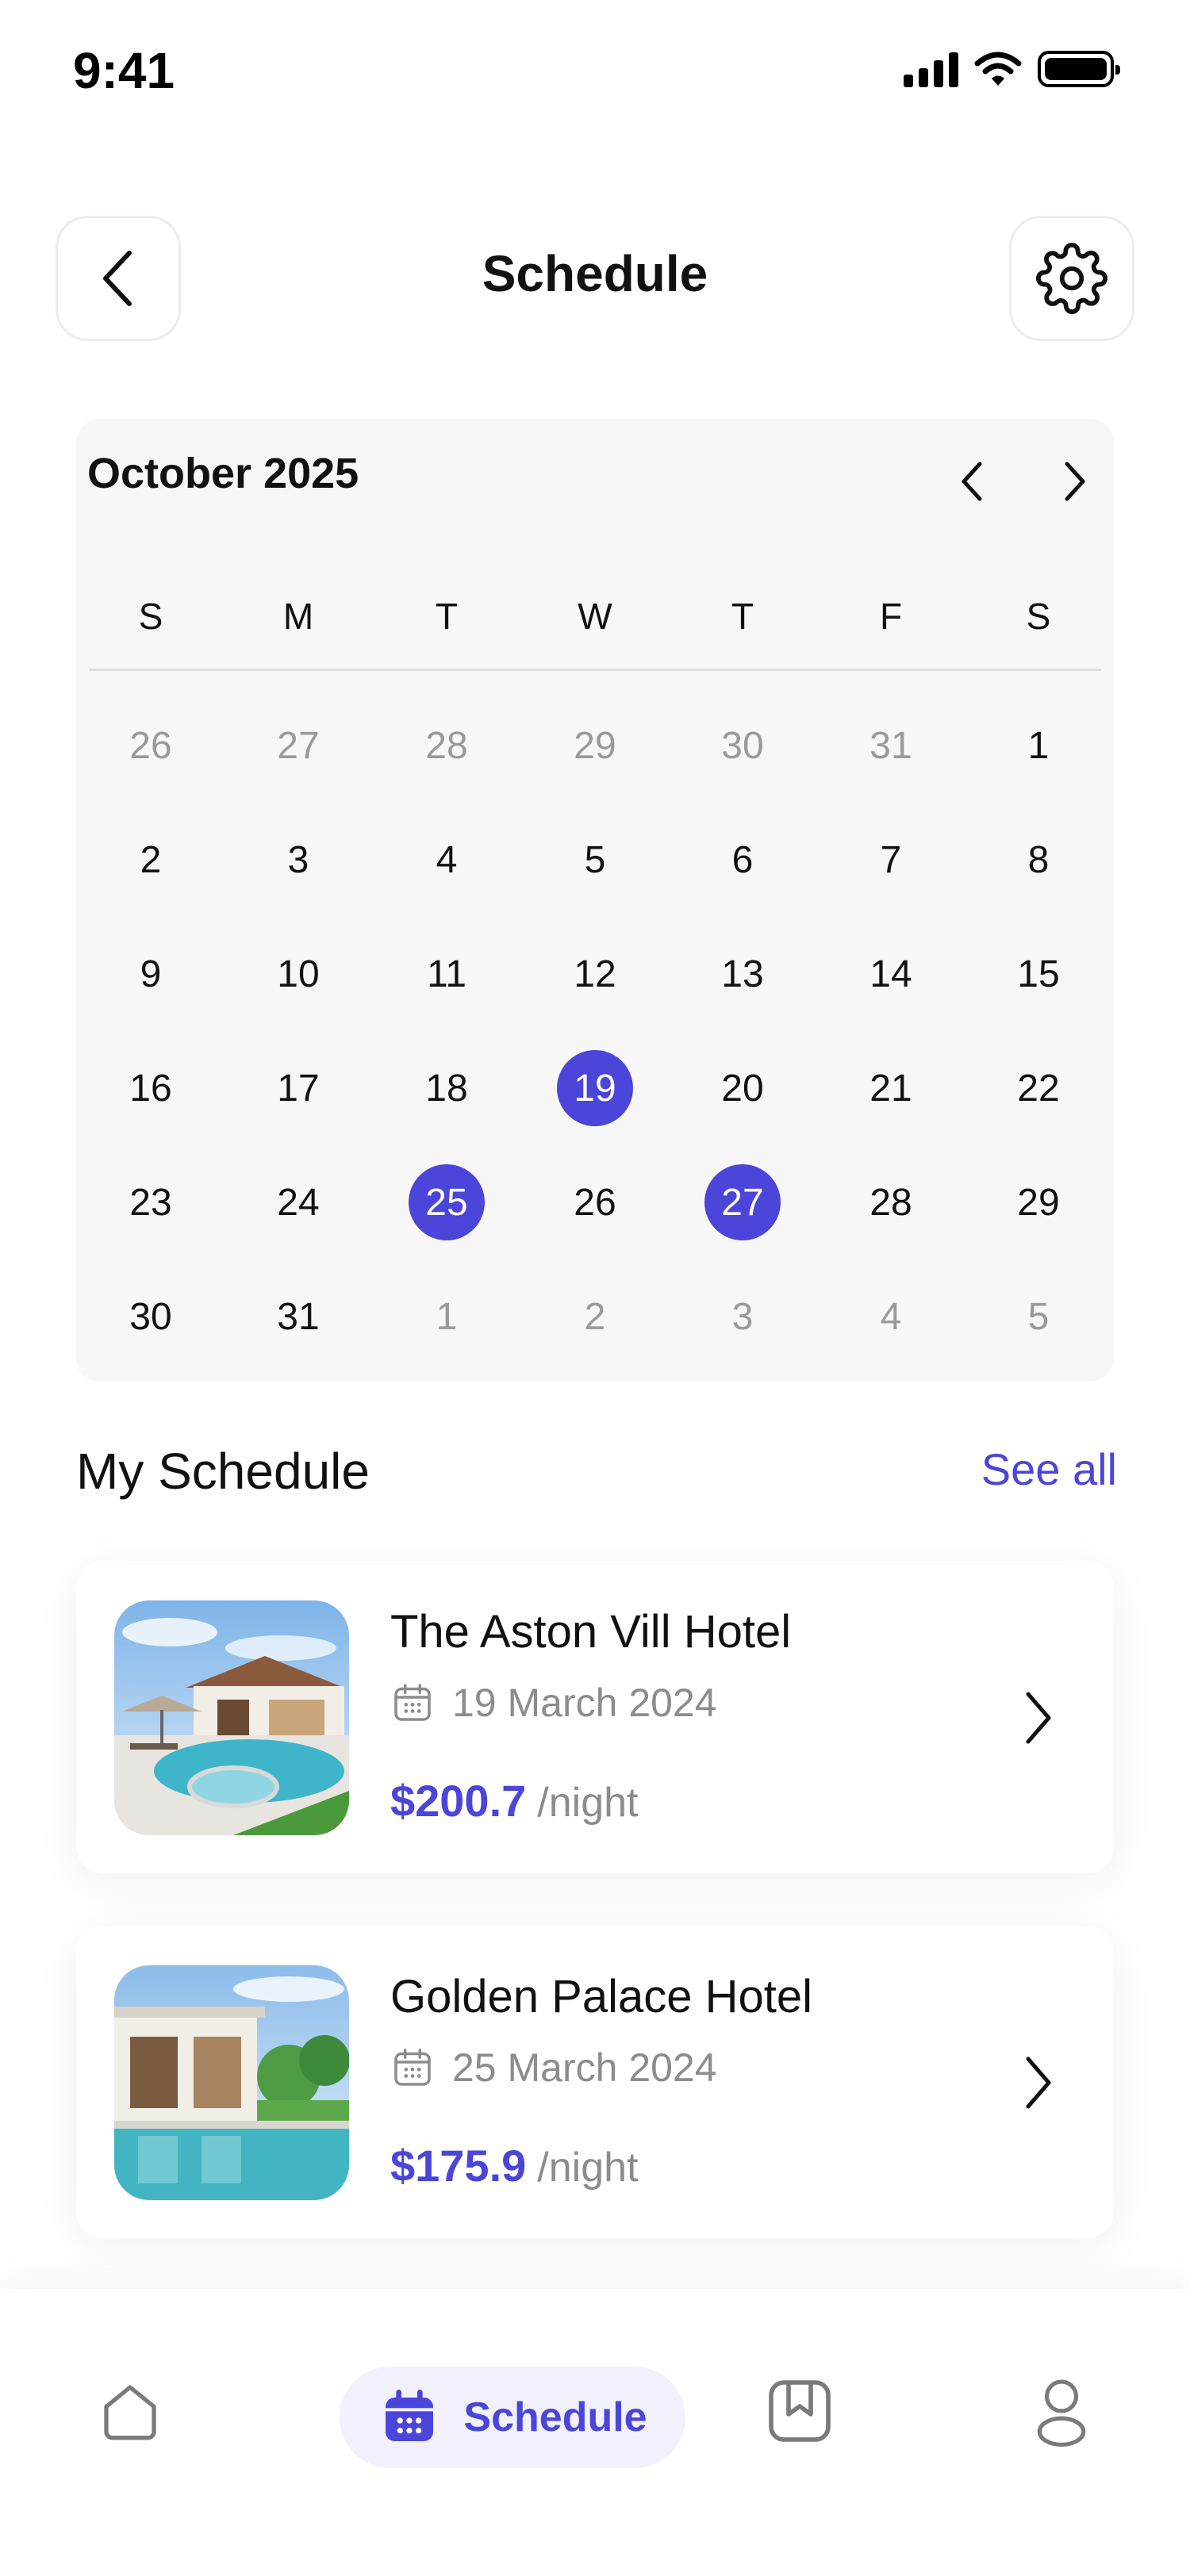 The image size is (1190, 2576). I want to click on nav-home, so click(130, 2411).